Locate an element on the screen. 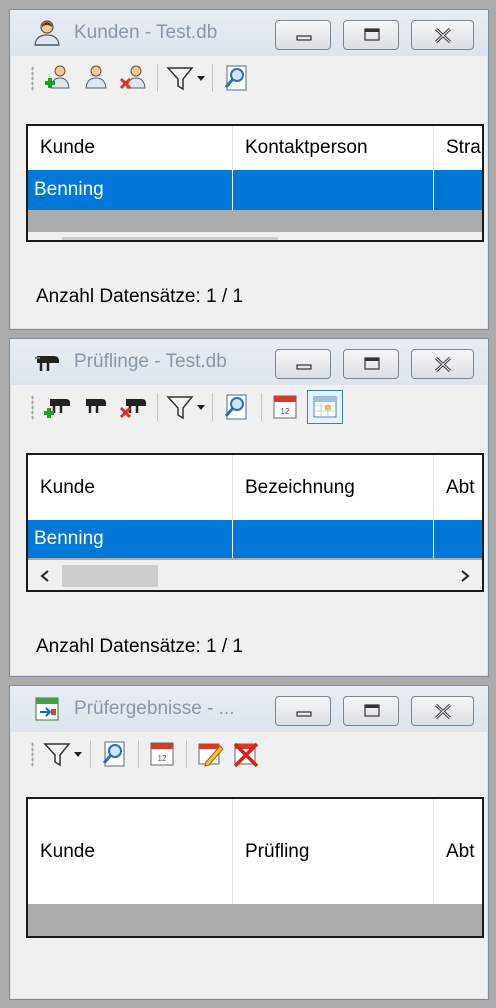  delete-customer-icon is located at coordinates (132, 77).